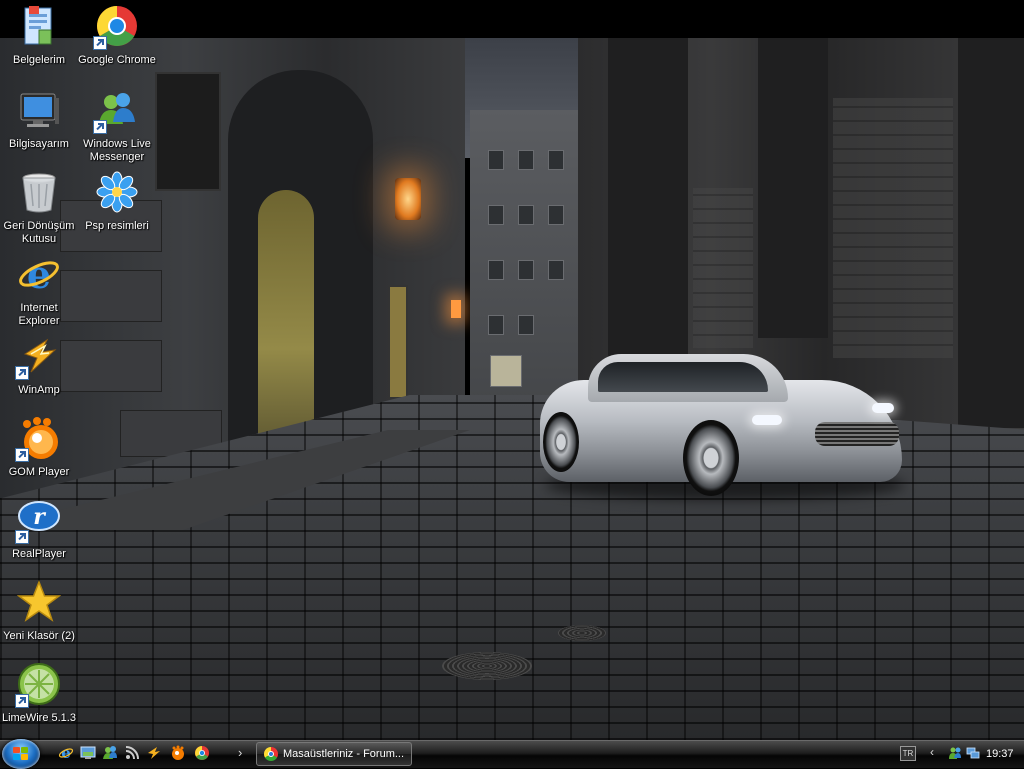 Image resolution: width=1024 pixels, height=769 pixels. I want to click on desktop-icon-label: Yeni Klasör (2), so click(39, 636).